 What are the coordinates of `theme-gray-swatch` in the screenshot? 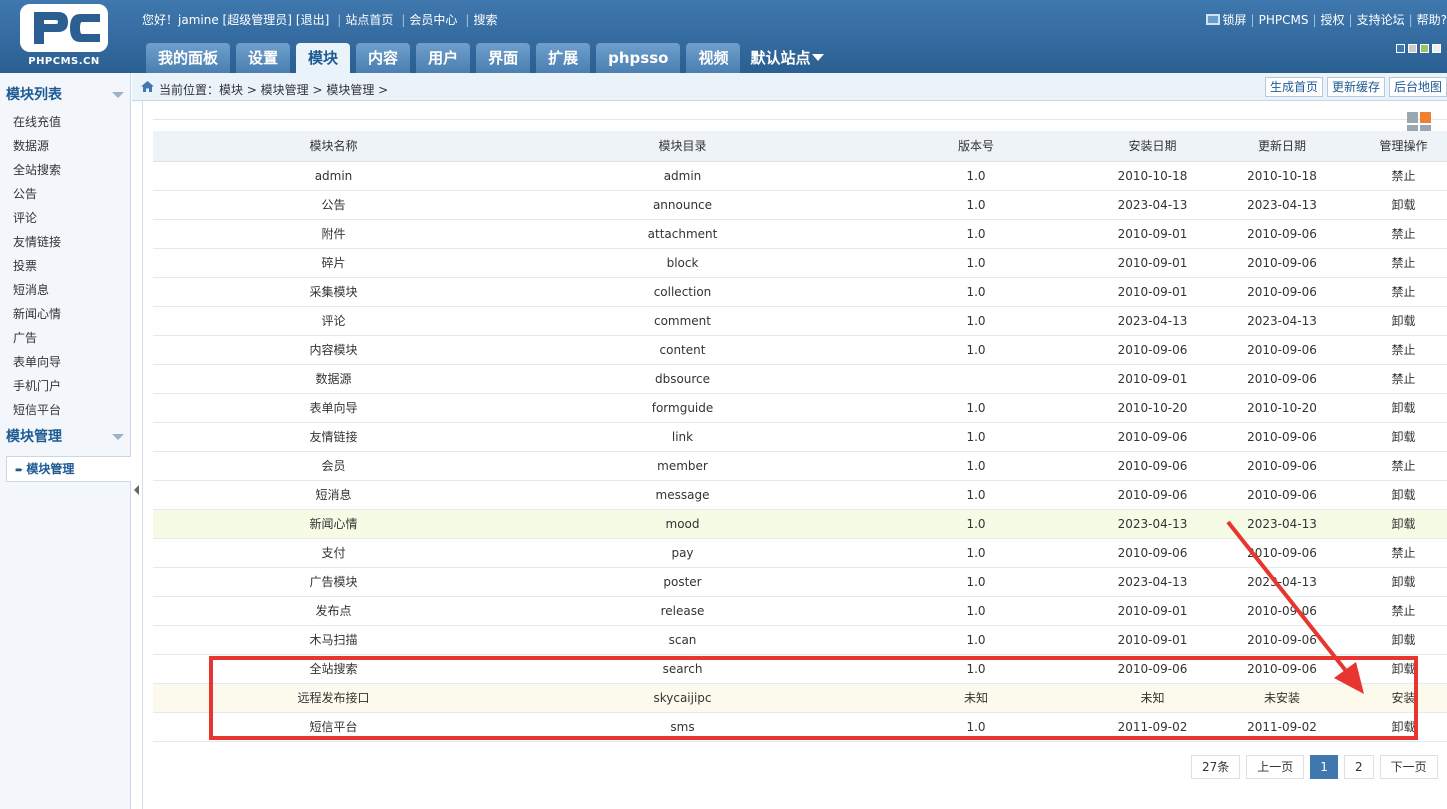 It's located at (1412, 48).